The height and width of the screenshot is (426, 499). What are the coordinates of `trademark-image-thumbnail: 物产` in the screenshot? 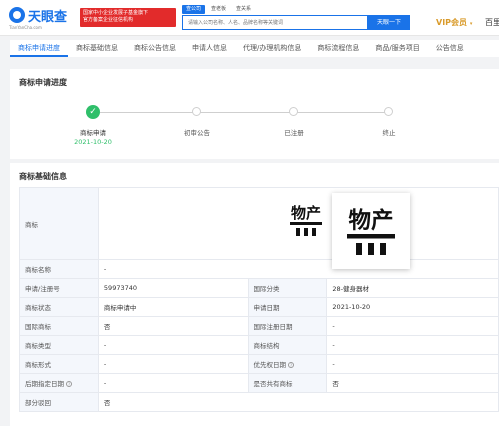 It's located at (306, 220).